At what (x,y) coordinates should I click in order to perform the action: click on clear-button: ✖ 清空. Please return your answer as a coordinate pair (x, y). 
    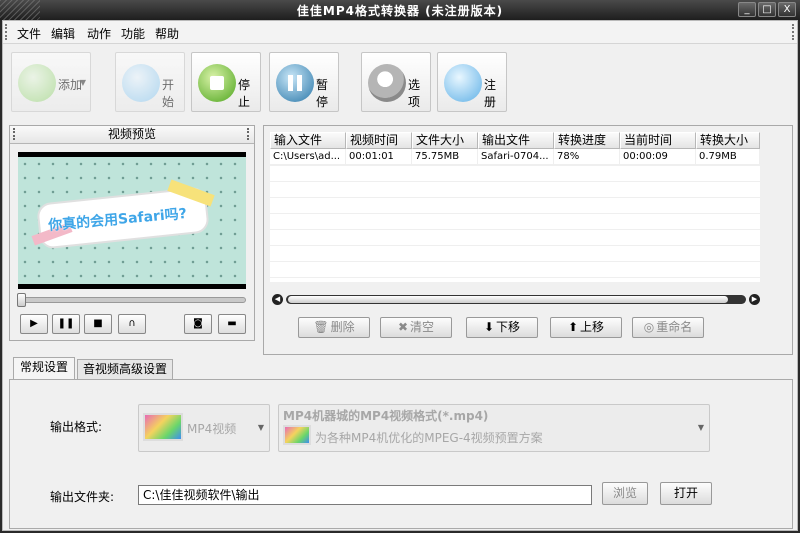
    Looking at the image, I should click on (416, 327).